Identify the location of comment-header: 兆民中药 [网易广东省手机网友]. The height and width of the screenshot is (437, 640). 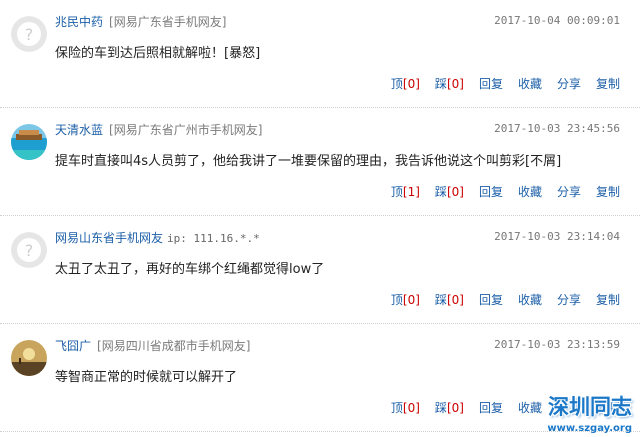
(140, 21).